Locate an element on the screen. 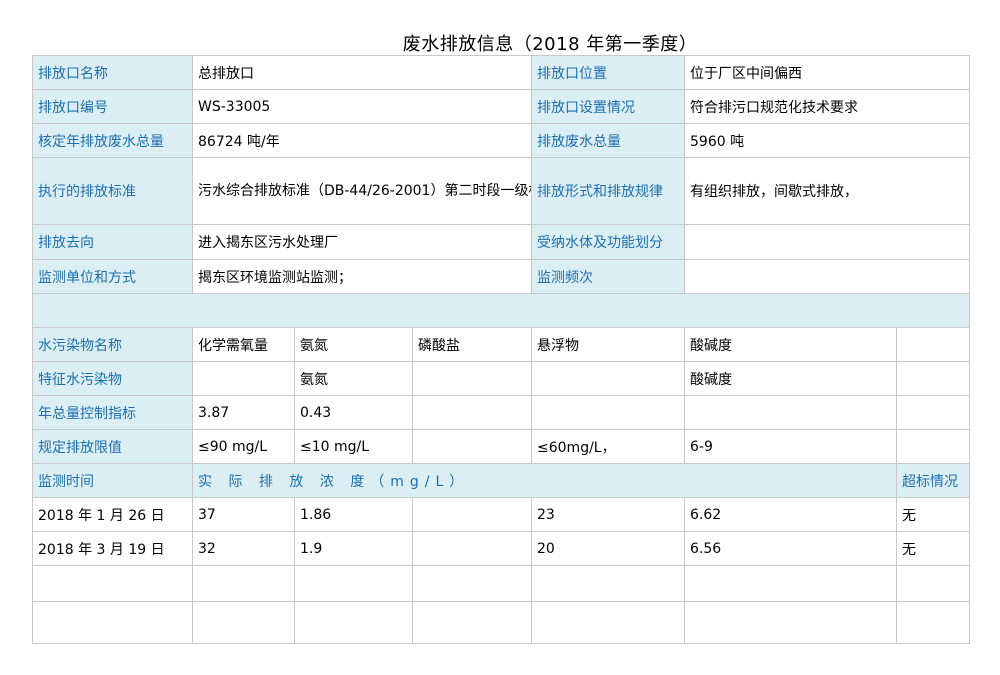 The height and width of the screenshot is (675, 1000). standard-label: 执行的排放标准 is located at coordinates (112, 191).